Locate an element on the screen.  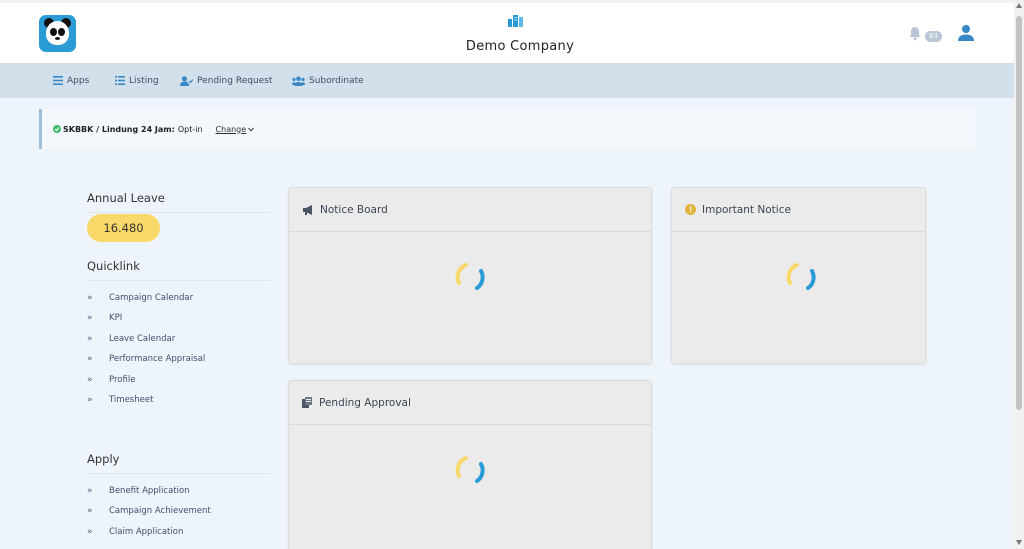
panda-logo-icon is located at coordinates (57, 33).